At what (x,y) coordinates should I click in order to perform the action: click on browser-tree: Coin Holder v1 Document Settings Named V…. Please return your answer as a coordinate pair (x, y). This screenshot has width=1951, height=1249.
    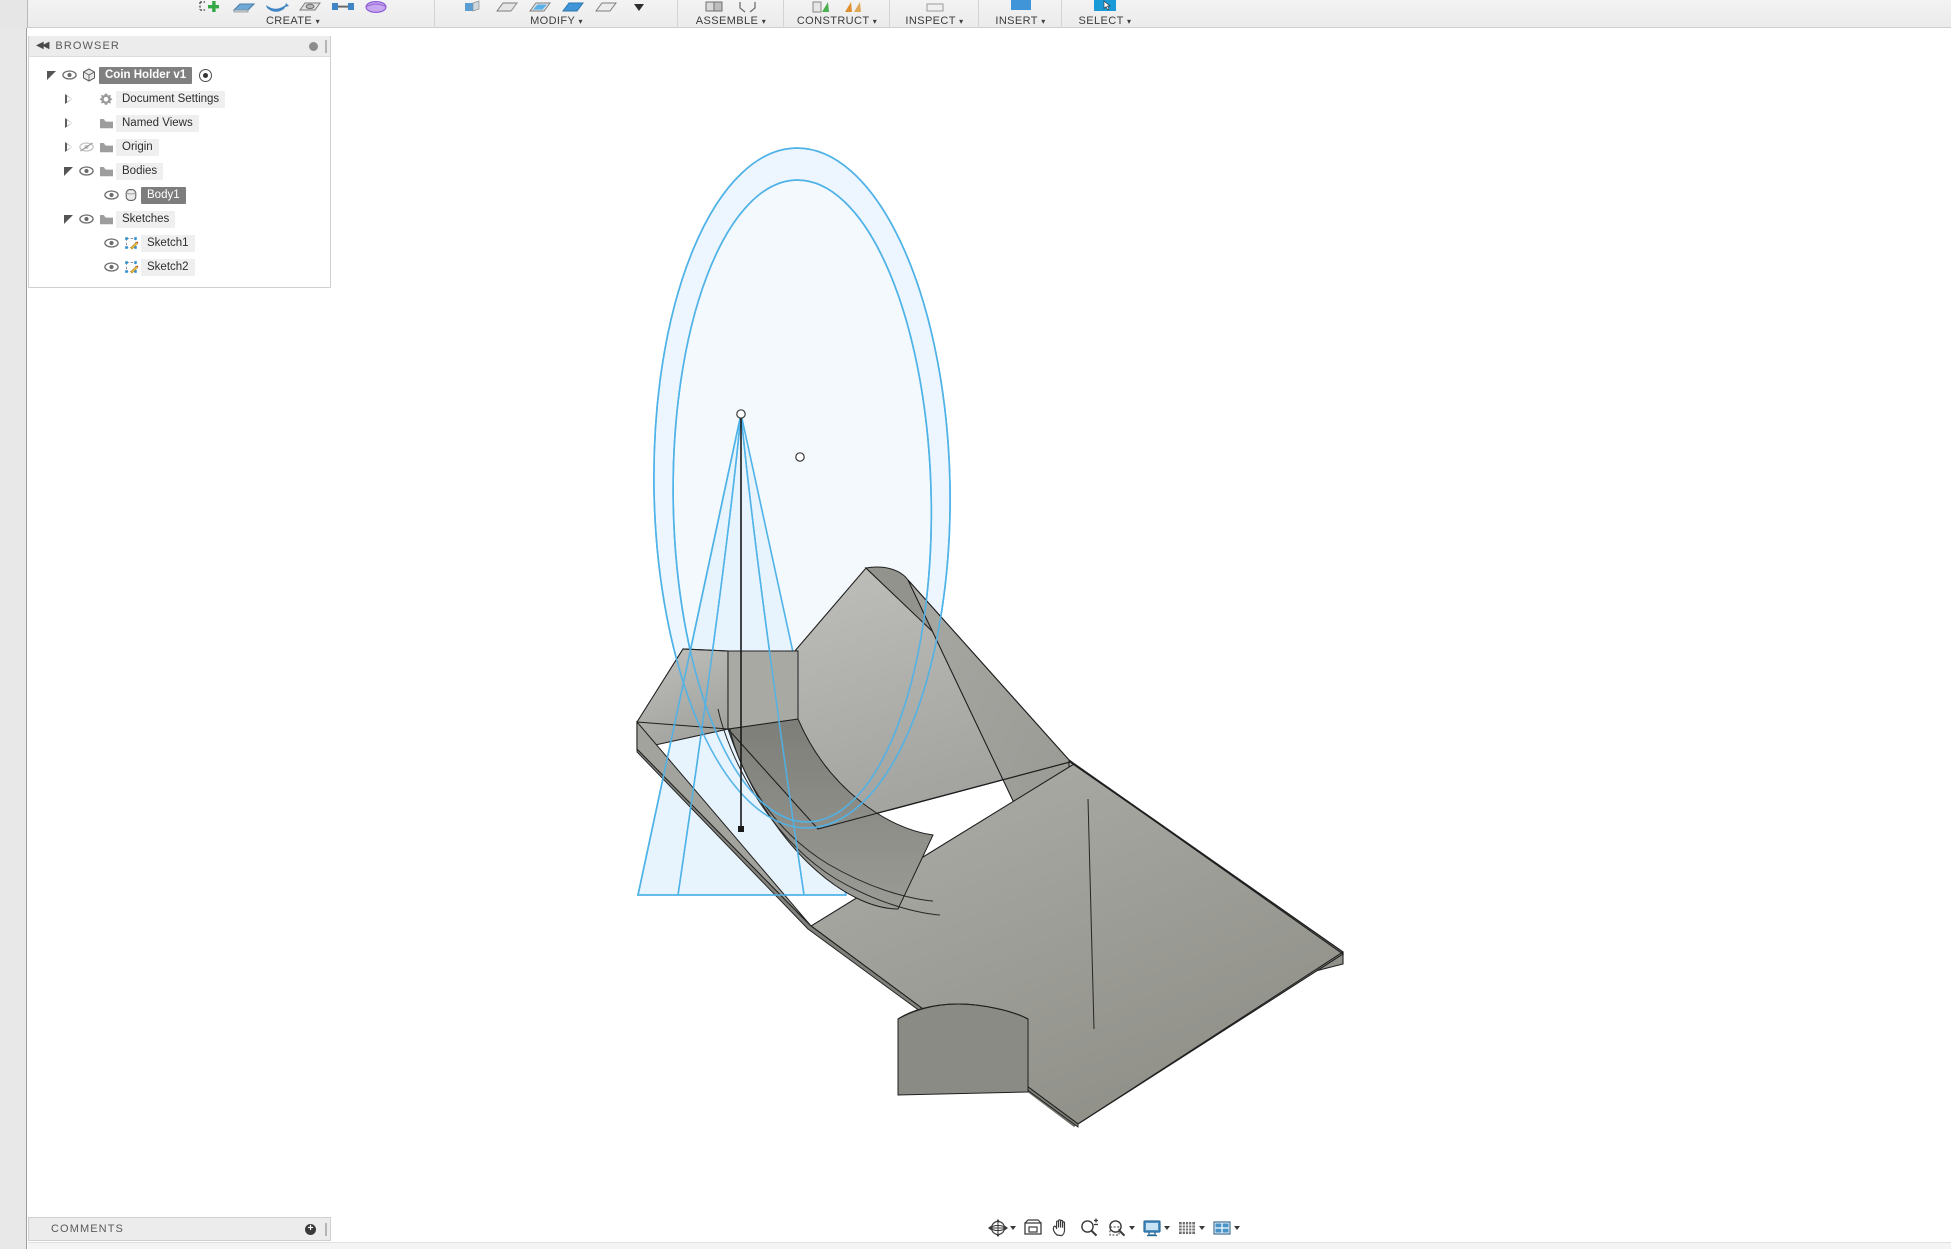
    Looking at the image, I should click on (179, 172).